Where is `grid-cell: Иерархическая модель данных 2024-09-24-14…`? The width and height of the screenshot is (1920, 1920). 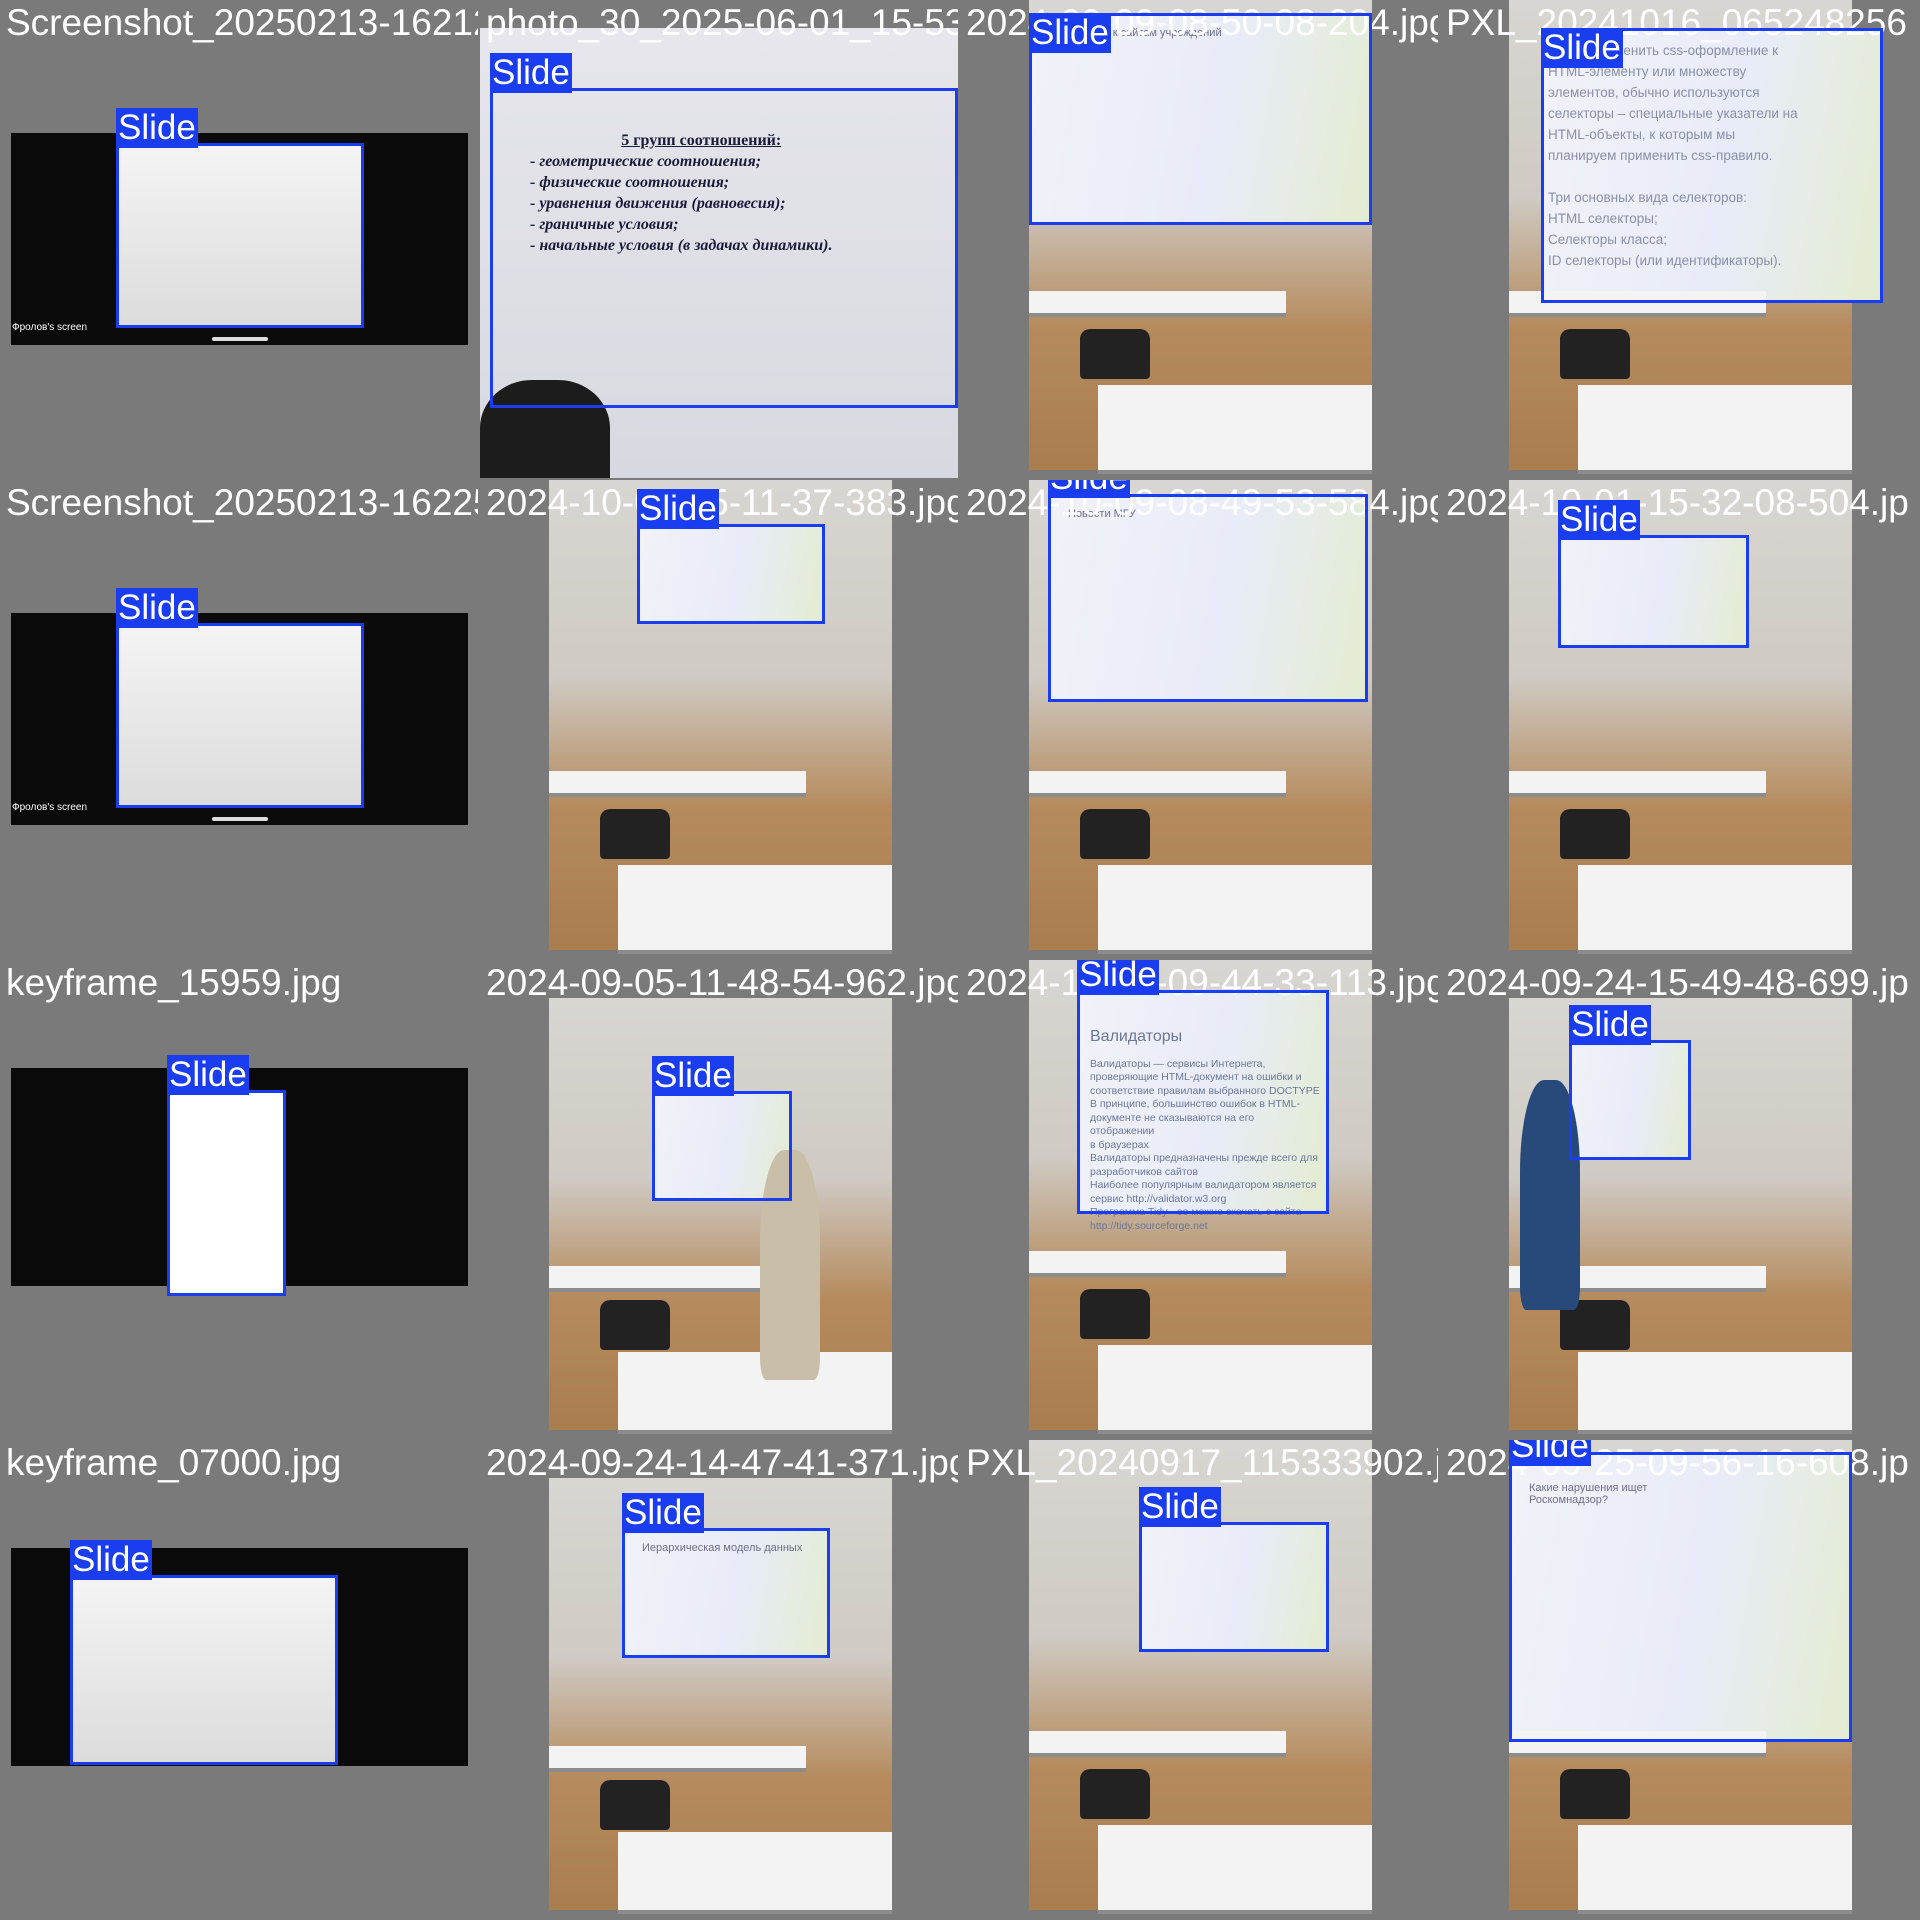 grid-cell: Иерархическая модель данных 2024-09-24-14… is located at coordinates (719, 1679).